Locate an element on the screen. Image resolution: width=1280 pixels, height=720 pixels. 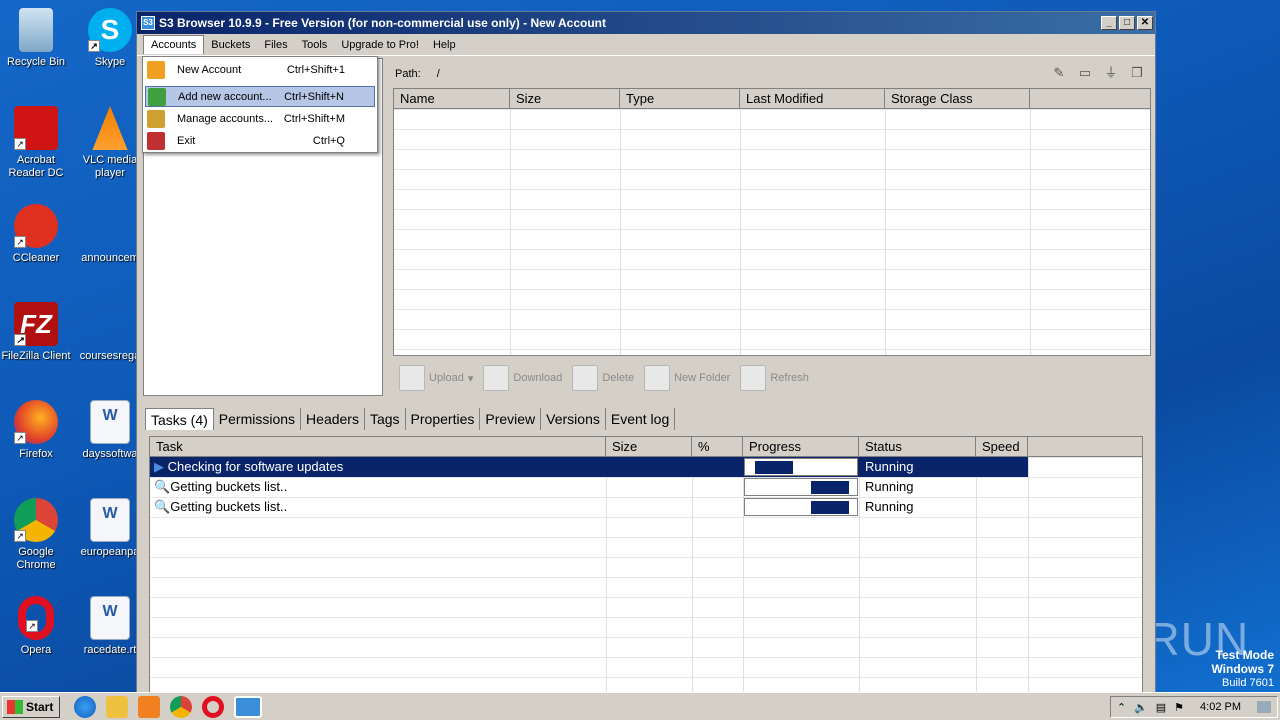
chrome-shortcut: ↗ Google Chrome is located at coordinates (36, 535).